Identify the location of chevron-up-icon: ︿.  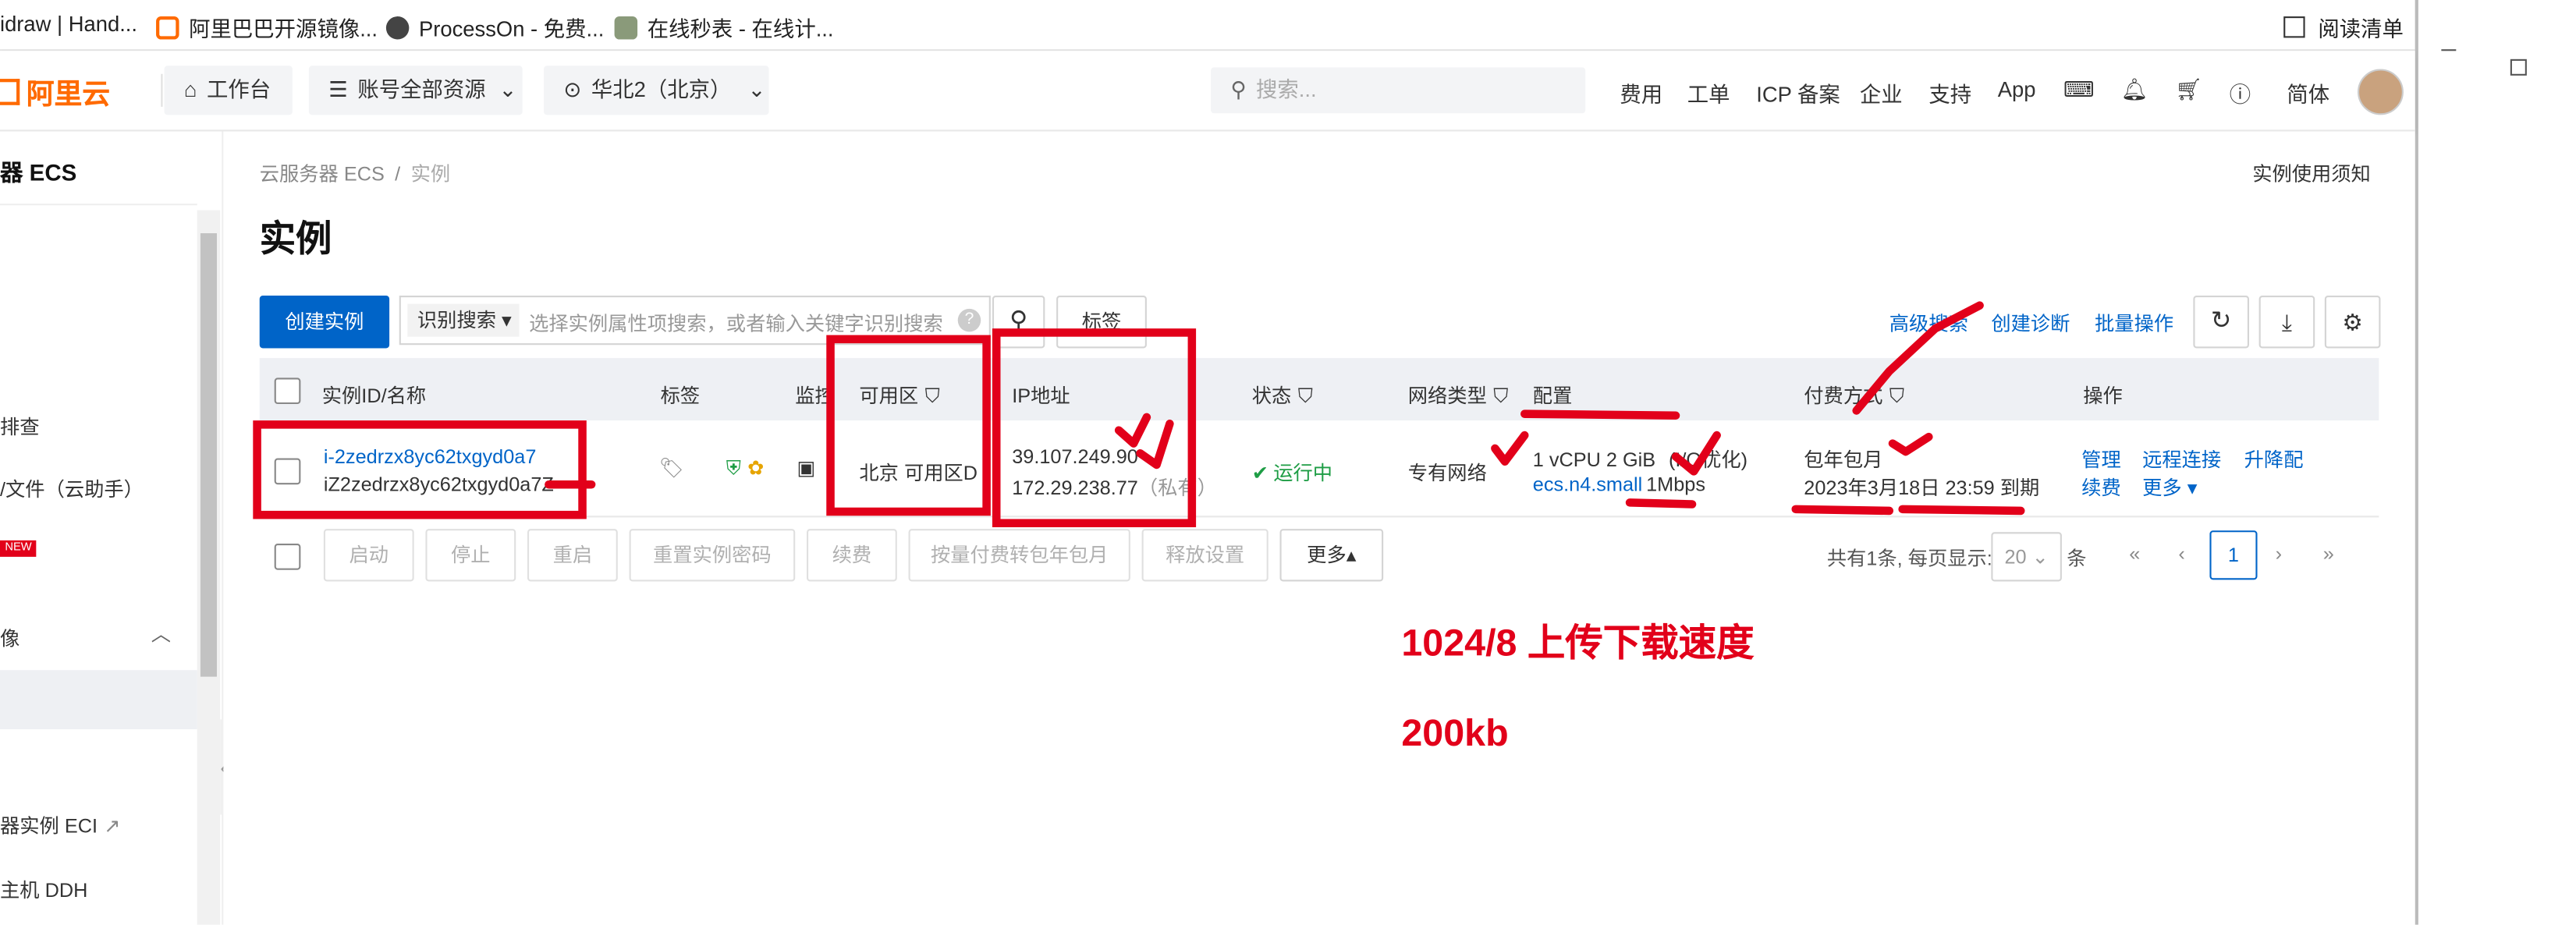
(161, 633).